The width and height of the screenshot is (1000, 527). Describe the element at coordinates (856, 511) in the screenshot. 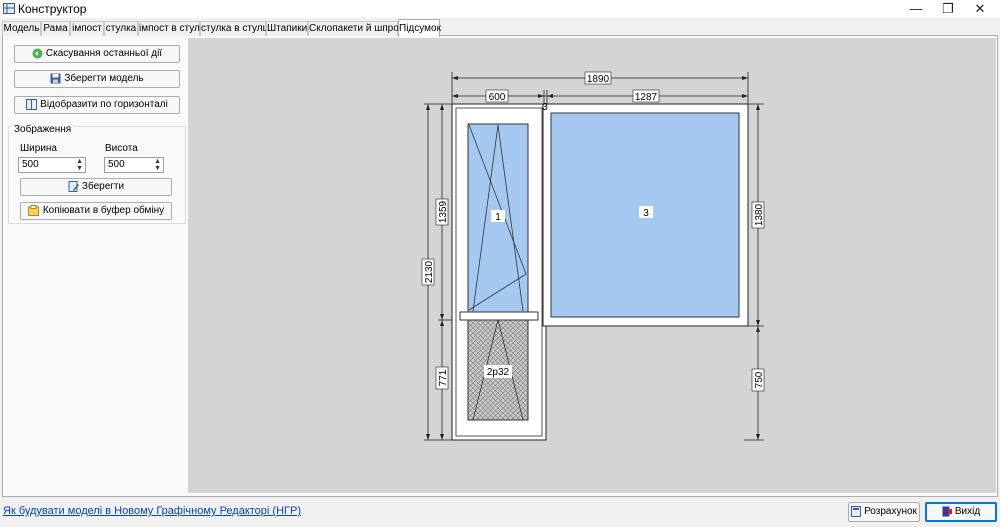

I see `calculator-icon` at that location.